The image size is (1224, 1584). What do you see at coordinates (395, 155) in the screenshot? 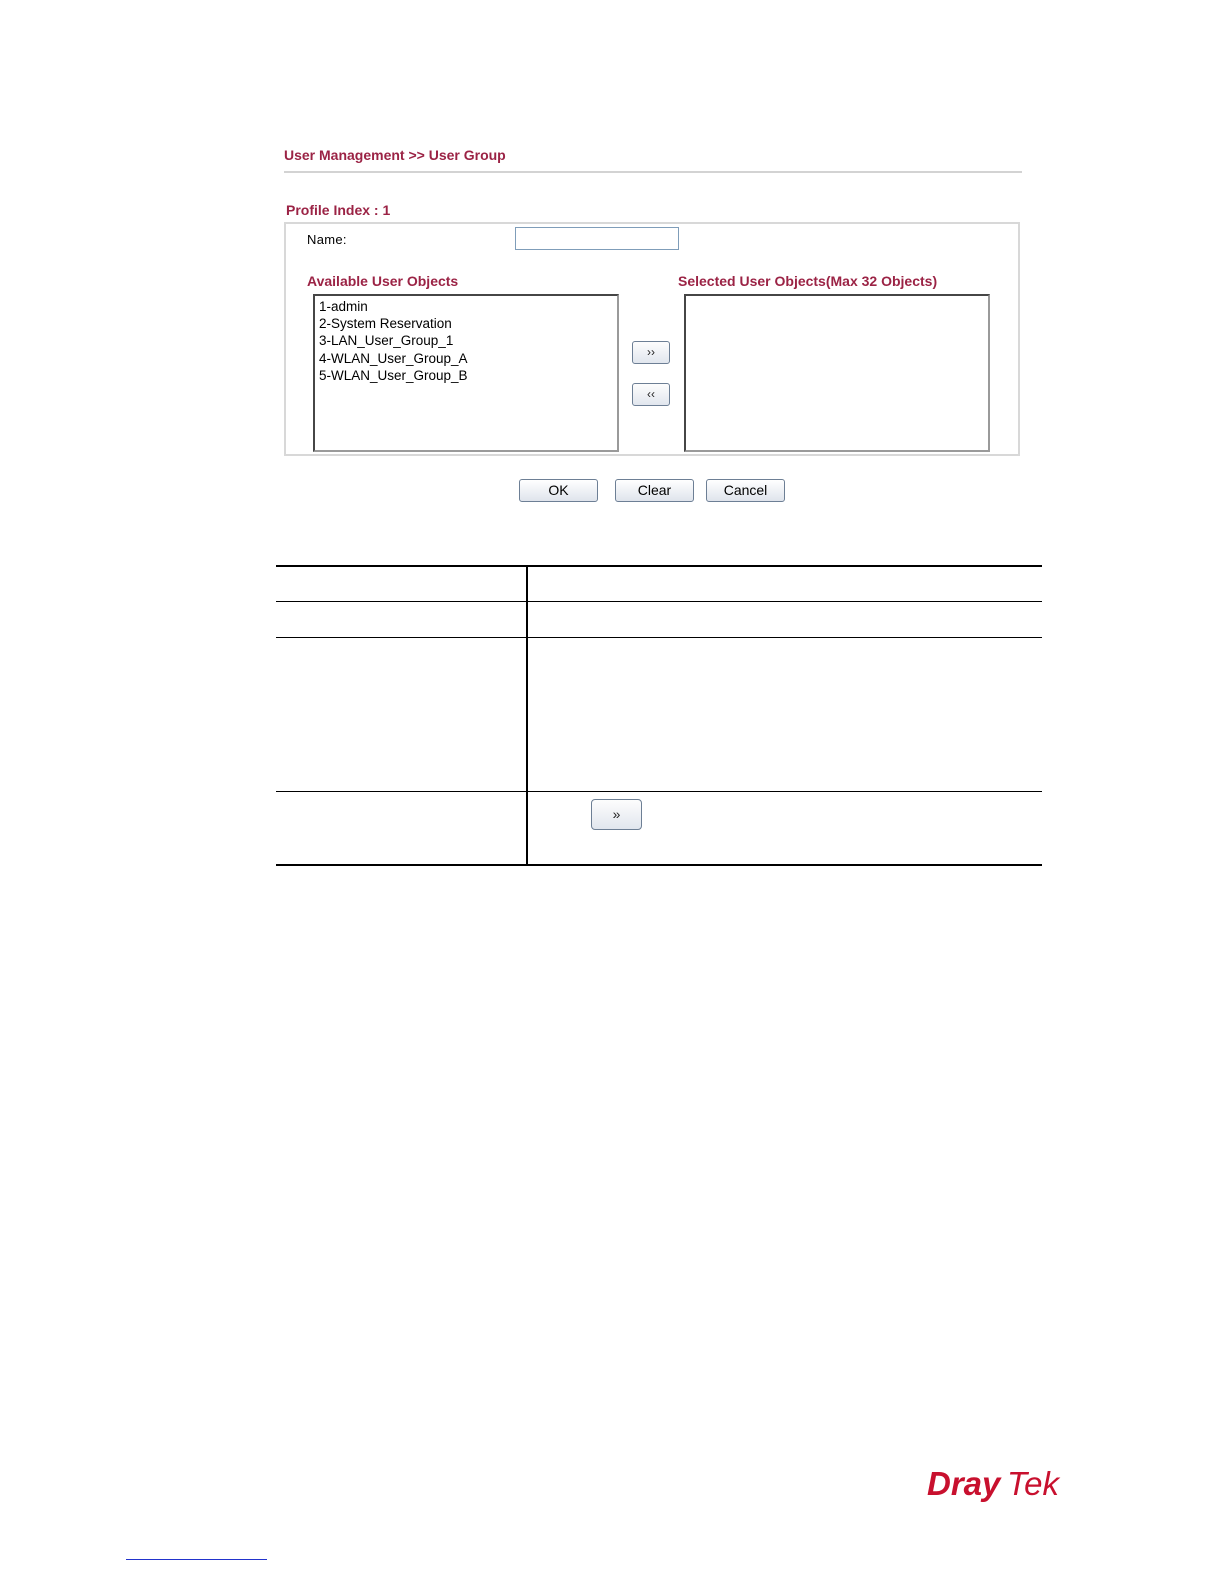
I see `breadcrumb: User Management >> User Group` at bounding box center [395, 155].